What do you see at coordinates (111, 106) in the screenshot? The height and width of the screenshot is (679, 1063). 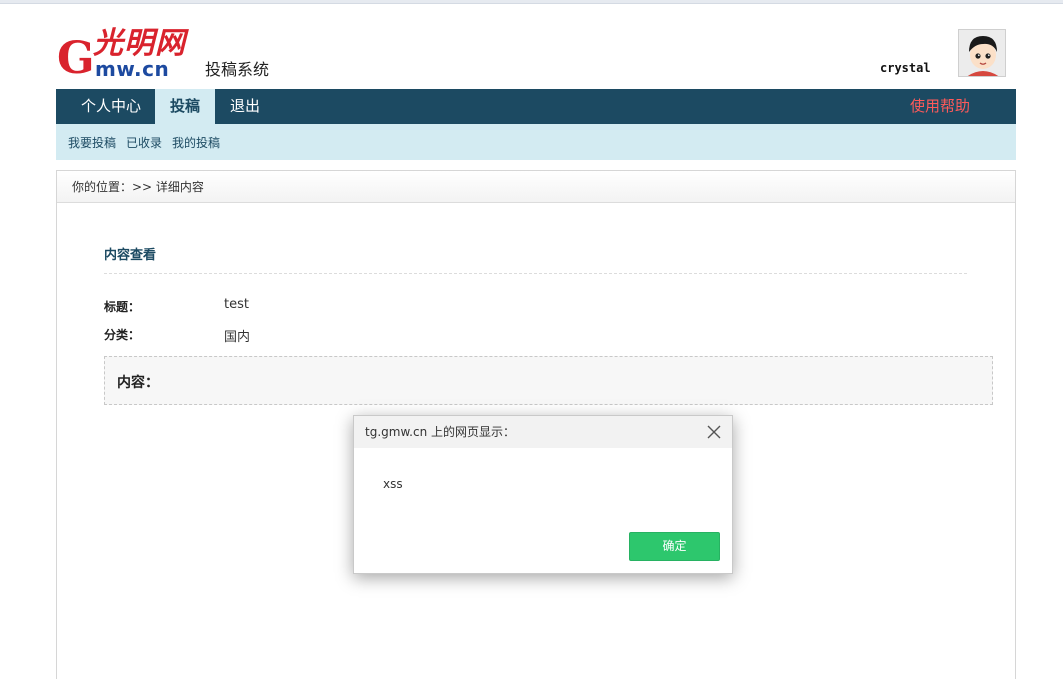 I see `nav-item-personal-center: 个人中心` at bounding box center [111, 106].